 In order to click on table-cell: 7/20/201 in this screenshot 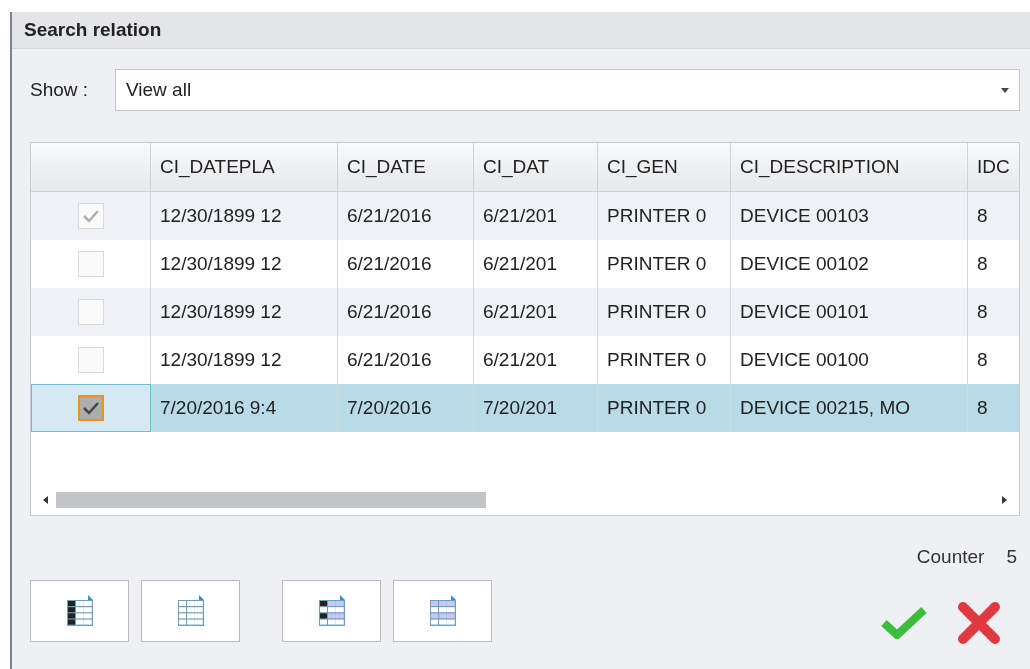, I will do `click(536, 408)`.